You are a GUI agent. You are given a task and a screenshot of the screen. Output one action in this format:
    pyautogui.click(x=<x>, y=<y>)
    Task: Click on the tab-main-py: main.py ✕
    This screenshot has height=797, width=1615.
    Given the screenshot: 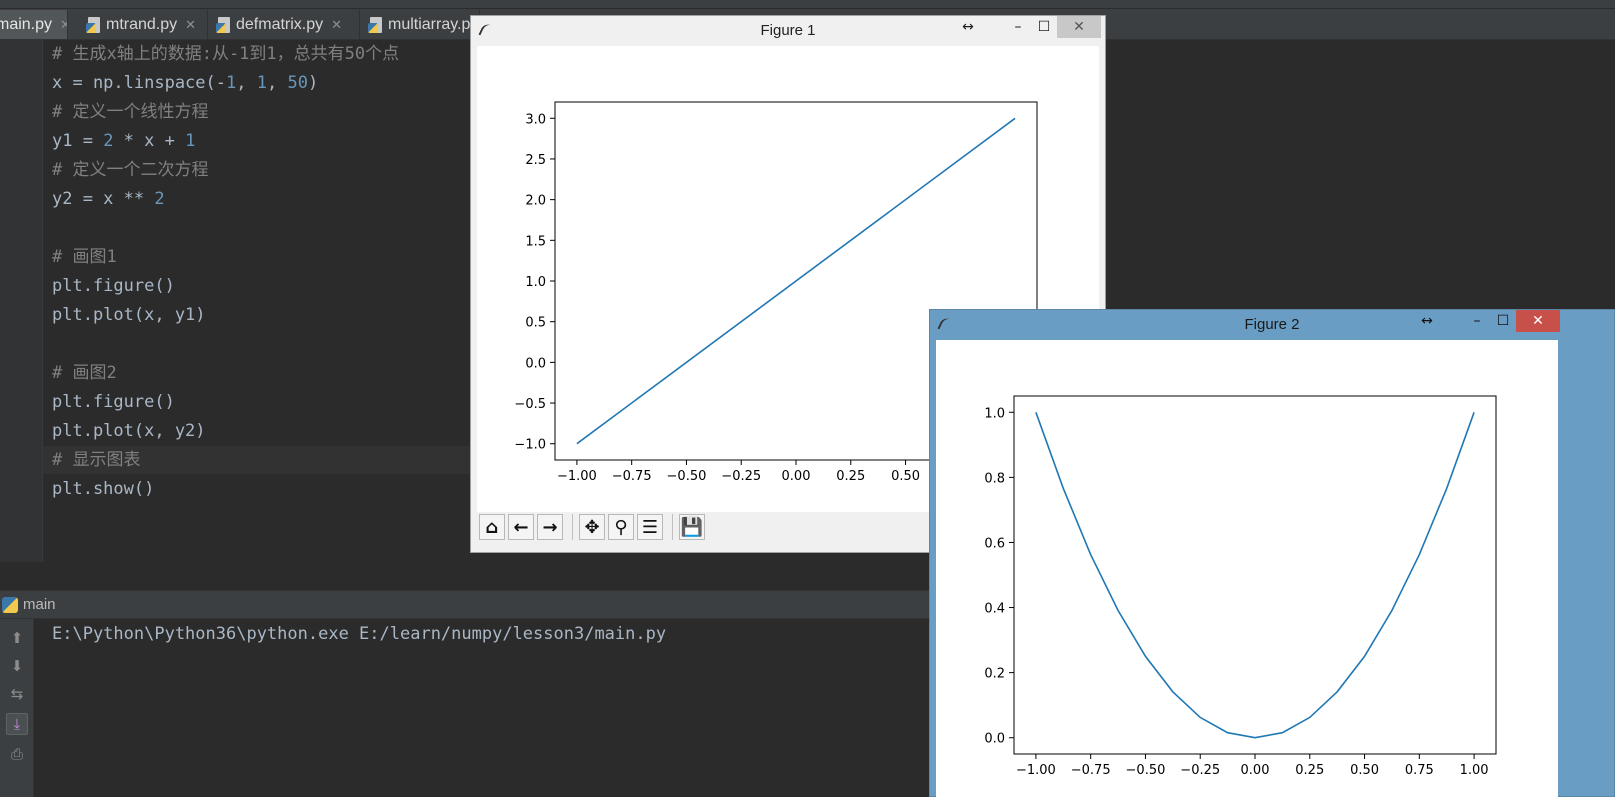 What is the action you would take?
    pyautogui.click(x=34, y=24)
    